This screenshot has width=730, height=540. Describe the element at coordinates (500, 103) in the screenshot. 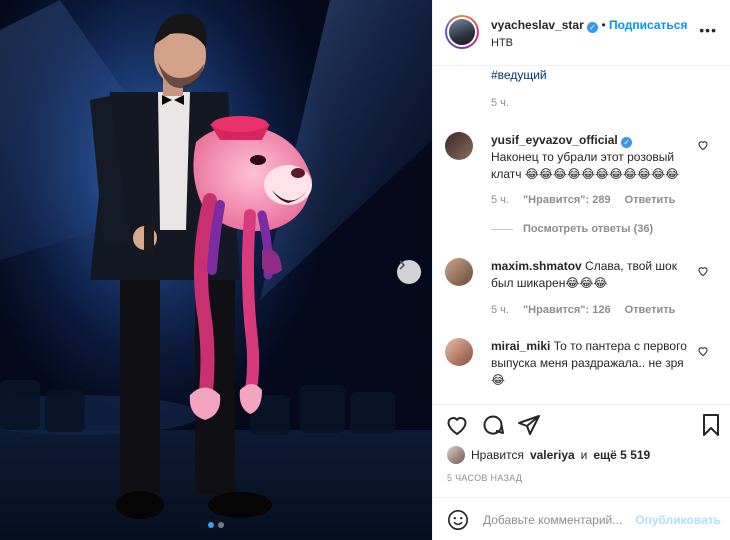

I see `caption-time: 5 ч.` at that location.